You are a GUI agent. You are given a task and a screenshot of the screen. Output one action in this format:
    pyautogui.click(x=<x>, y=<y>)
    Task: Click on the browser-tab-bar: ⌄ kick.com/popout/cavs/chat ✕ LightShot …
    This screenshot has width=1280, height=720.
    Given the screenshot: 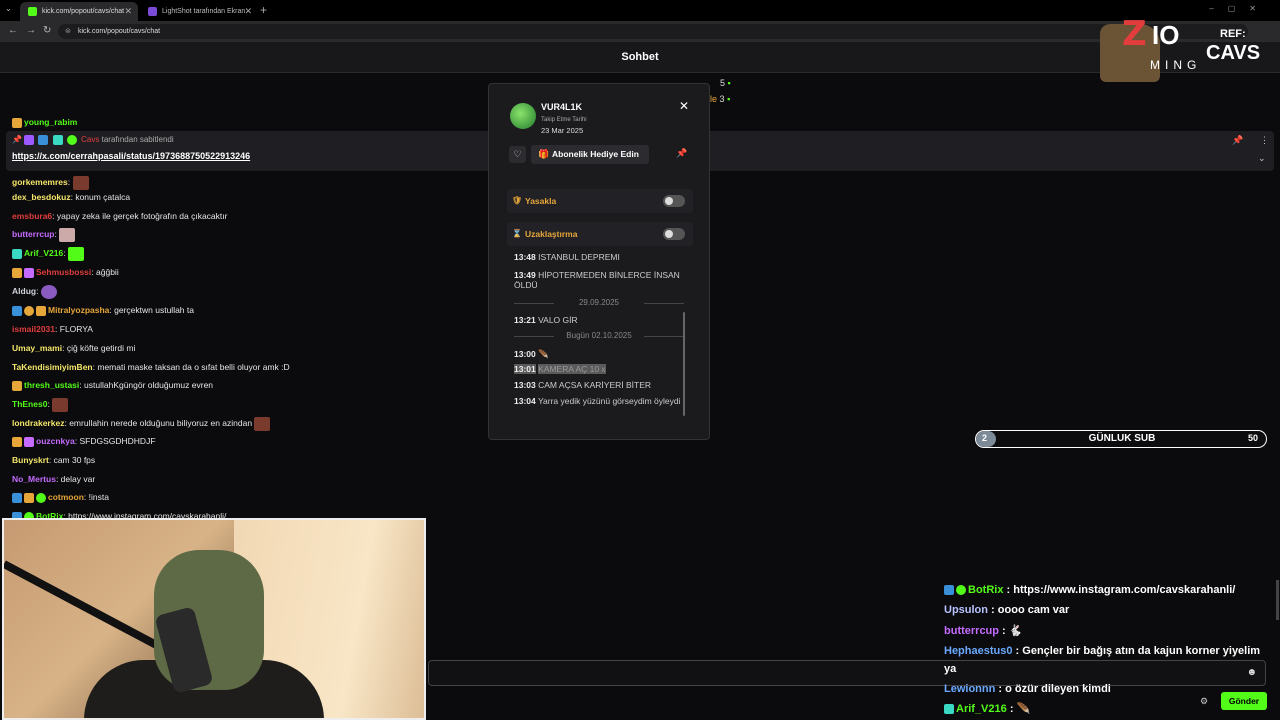 What is the action you would take?
    pyautogui.click(x=640, y=17)
    